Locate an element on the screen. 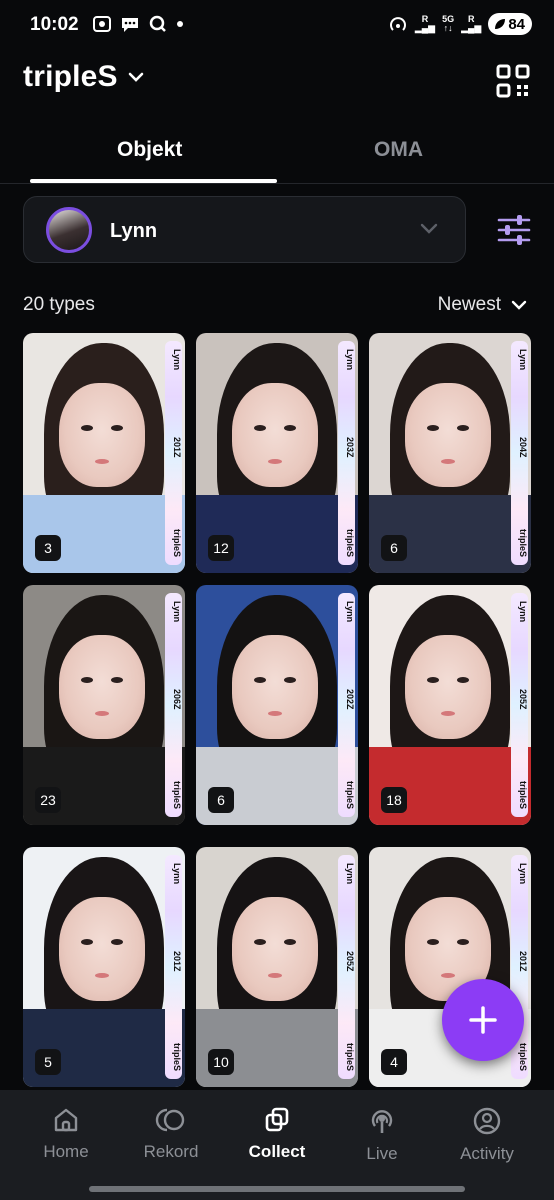 Image resolution: width=554 pixels, height=1200 pixels. copies-badge: 4 is located at coordinates (394, 1062).